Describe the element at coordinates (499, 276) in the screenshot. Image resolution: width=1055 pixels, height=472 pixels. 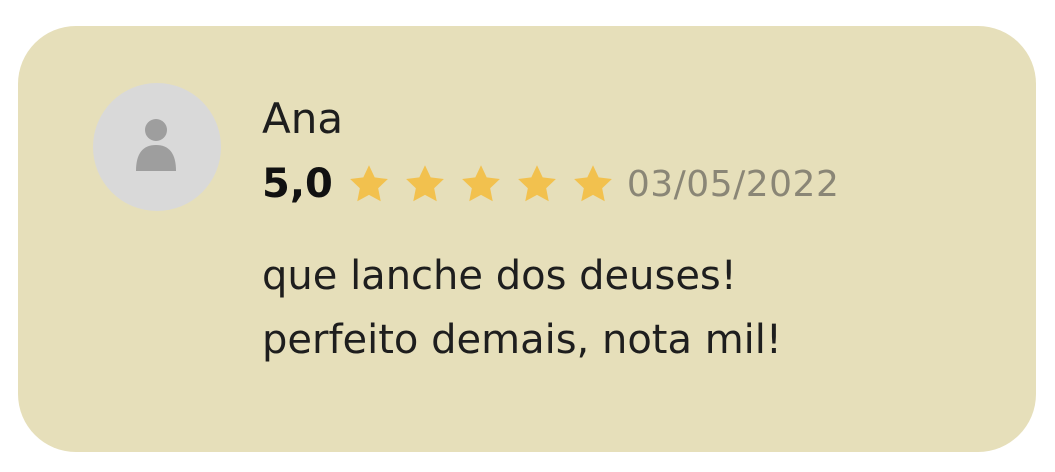
I see `comment-line: que lanche dos deuses!` at that location.